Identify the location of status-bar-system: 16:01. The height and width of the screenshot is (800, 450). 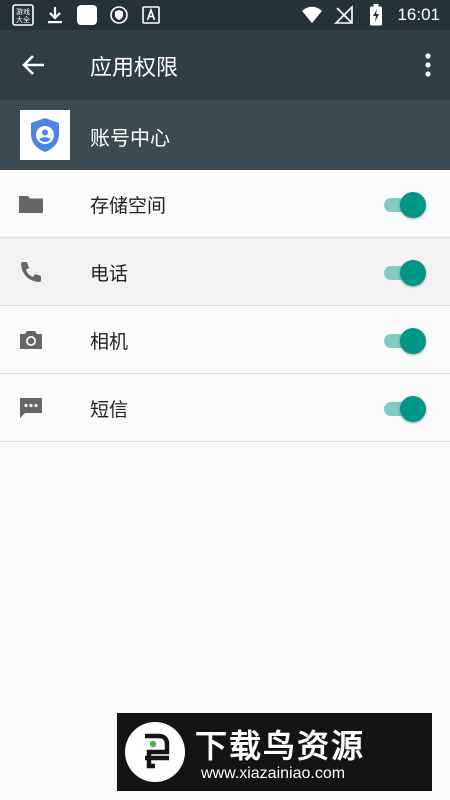
(370, 15).